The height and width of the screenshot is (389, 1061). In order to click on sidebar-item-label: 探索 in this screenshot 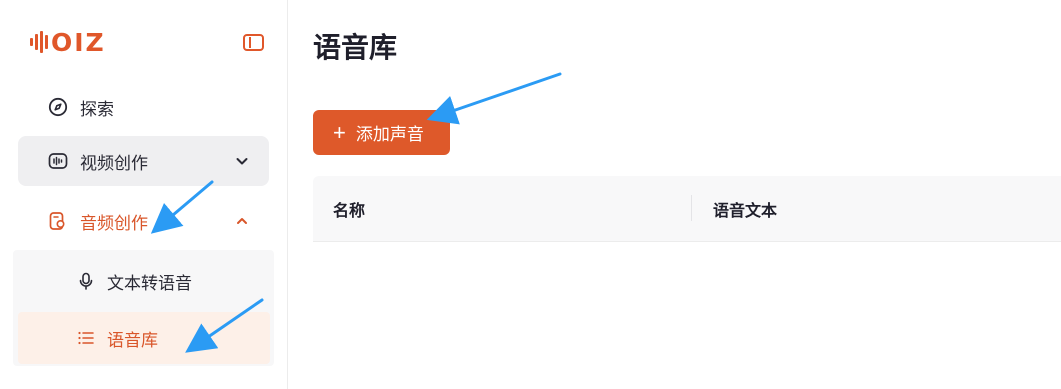, I will do `click(97, 109)`.